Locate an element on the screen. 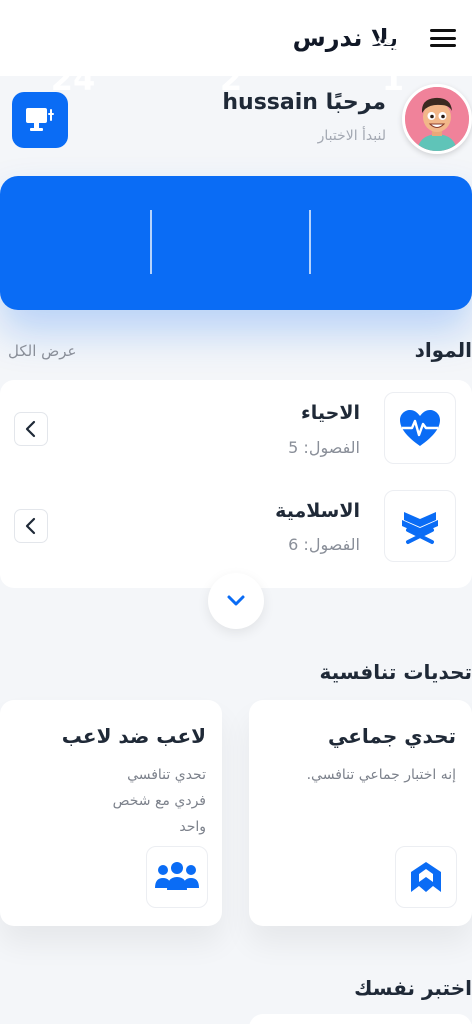 Image resolution: width=472 pixels, height=1024 pixels. device-button is located at coordinates (40, 120).